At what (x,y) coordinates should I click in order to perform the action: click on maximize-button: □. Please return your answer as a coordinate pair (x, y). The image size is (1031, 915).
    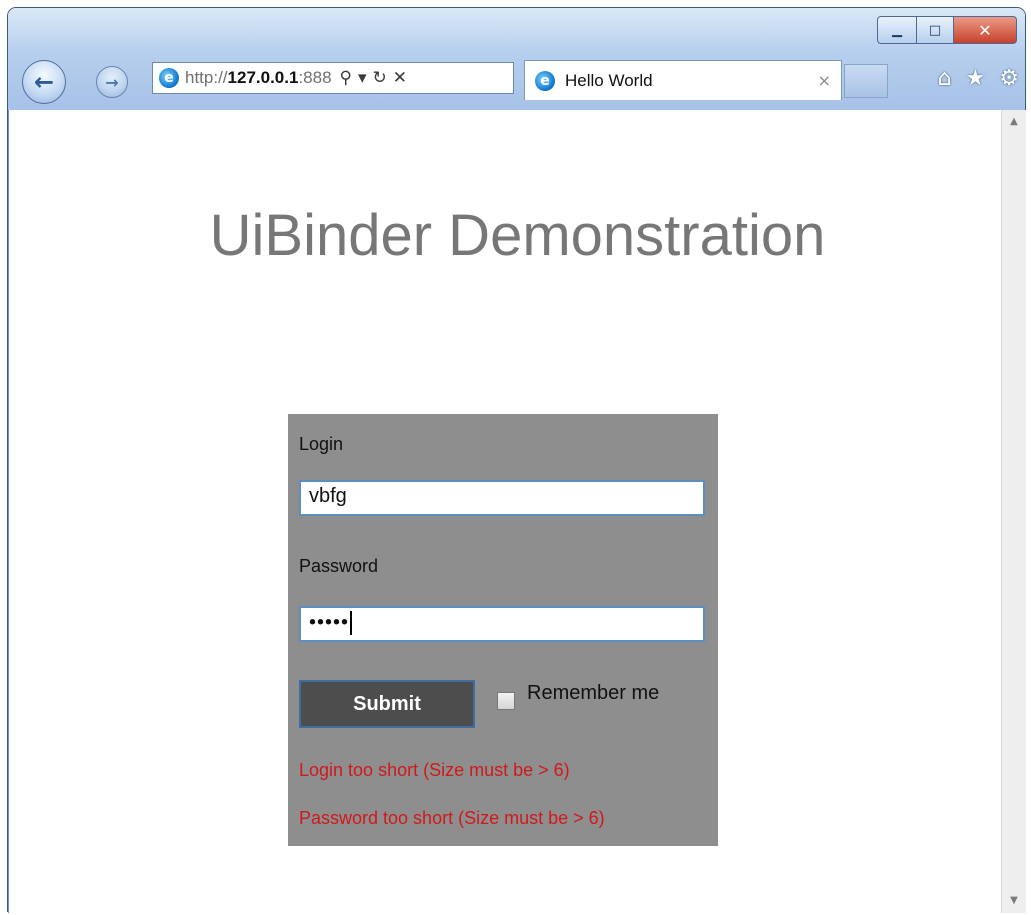
    Looking at the image, I should click on (935, 30).